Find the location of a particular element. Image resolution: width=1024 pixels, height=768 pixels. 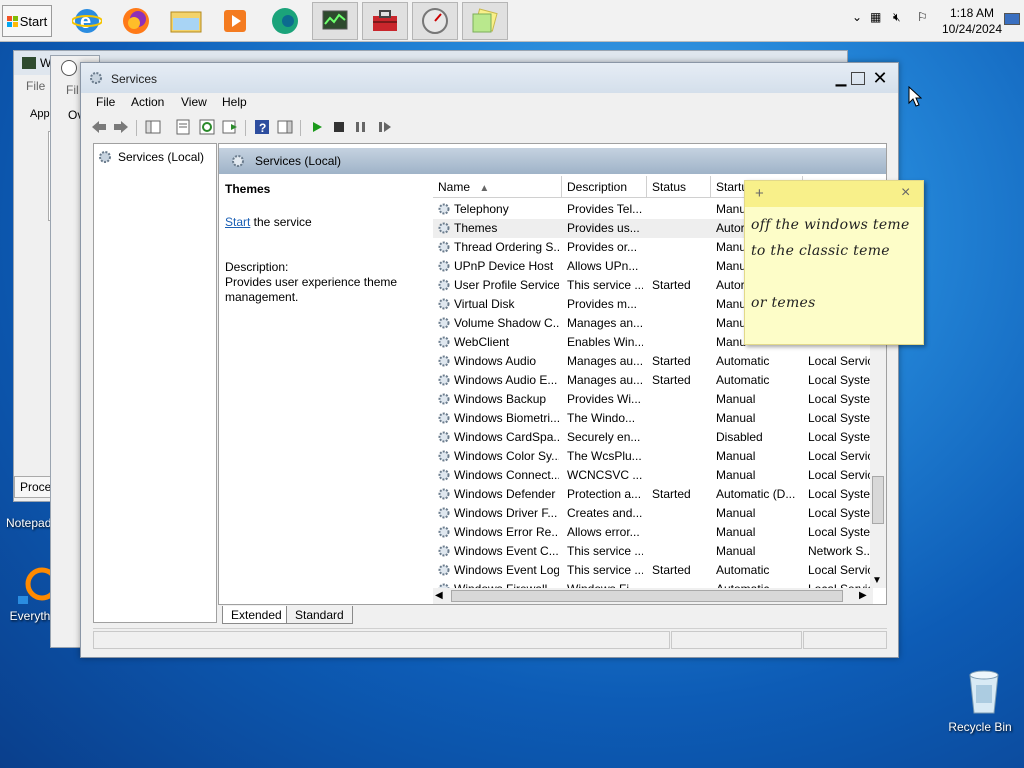

internet-explorer-icon: e is located at coordinates (87, 21).